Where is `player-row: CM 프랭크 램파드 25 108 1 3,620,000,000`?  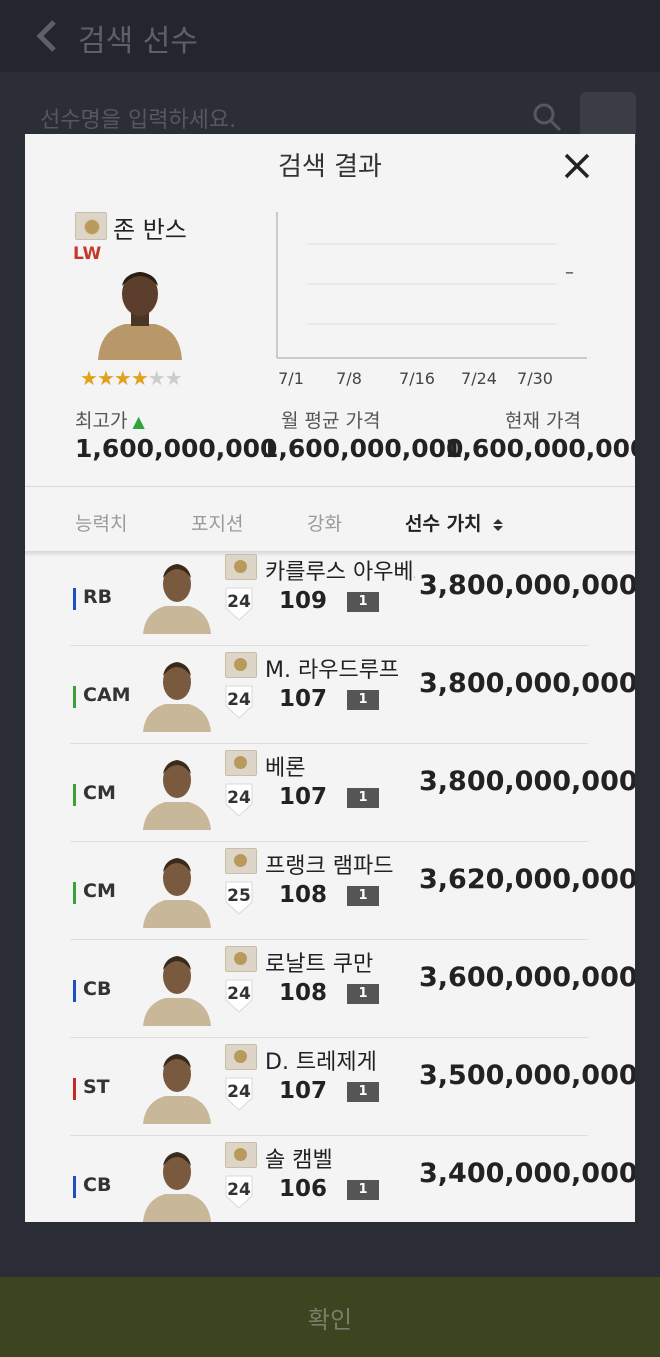 player-row: CM 프랭크 램파드 25 108 1 3,620,000,000 is located at coordinates (330, 891).